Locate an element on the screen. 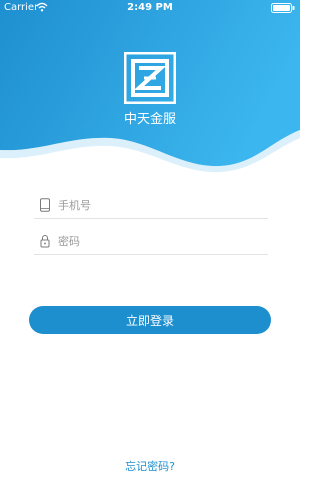 The height and width of the screenshot is (500, 320). status-bar: Carrier 2:49 PM is located at coordinates (150, 8).